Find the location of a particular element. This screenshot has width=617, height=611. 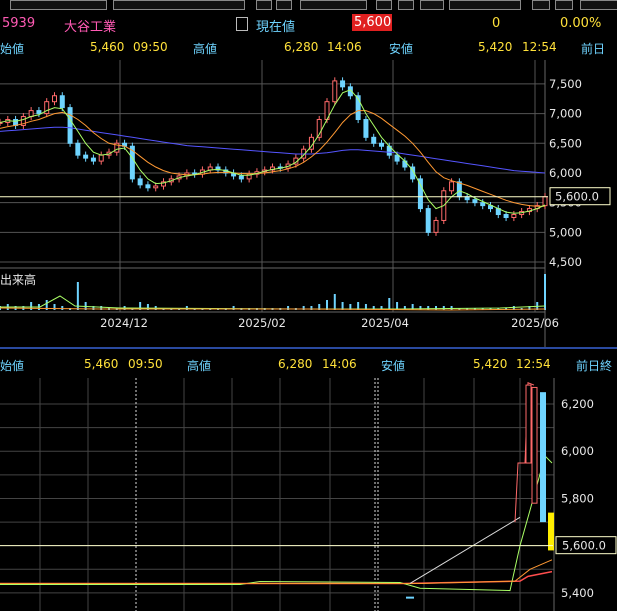

low-value: 5,420 is located at coordinates (495, 47).